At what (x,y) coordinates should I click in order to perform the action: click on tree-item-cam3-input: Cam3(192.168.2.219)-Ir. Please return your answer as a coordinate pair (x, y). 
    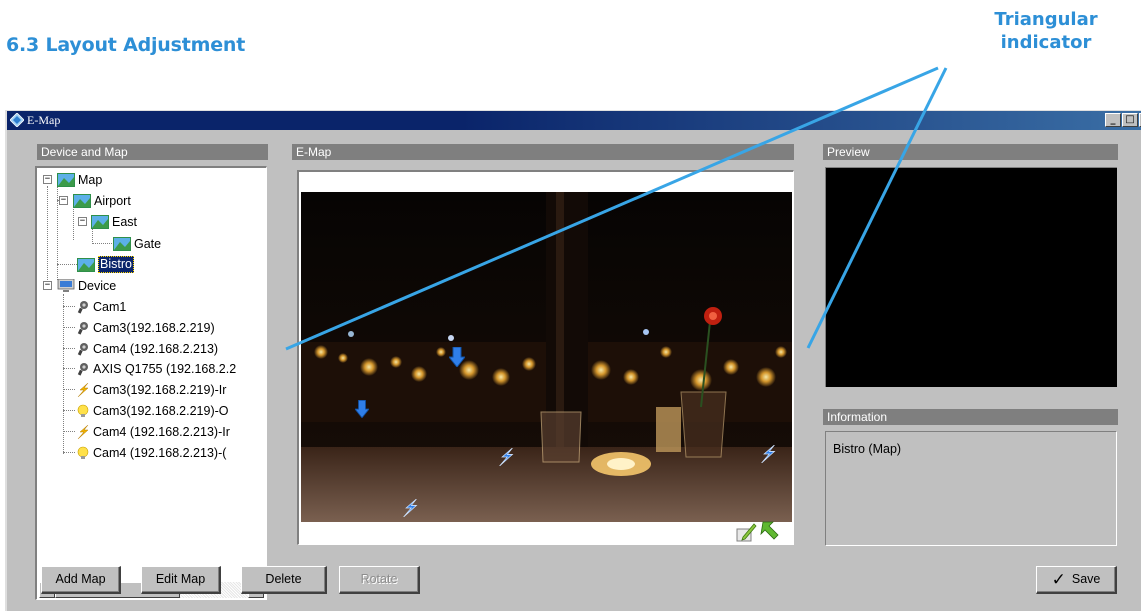
    Looking at the image, I should click on (151, 389).